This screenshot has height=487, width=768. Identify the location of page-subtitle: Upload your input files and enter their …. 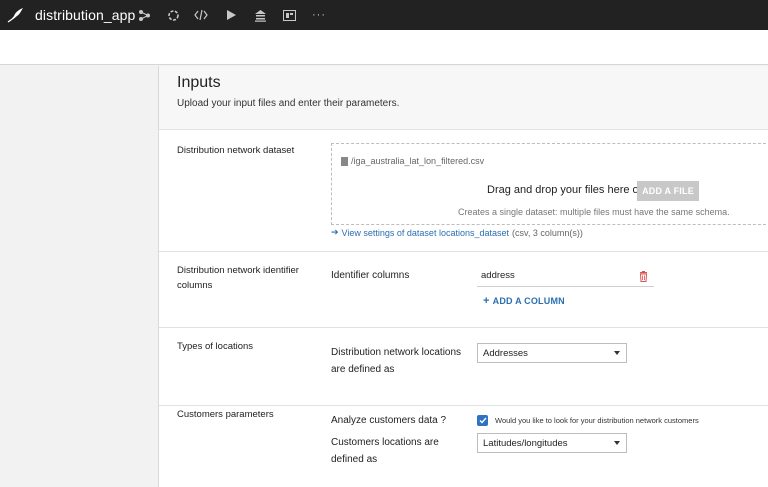
(288, 103).